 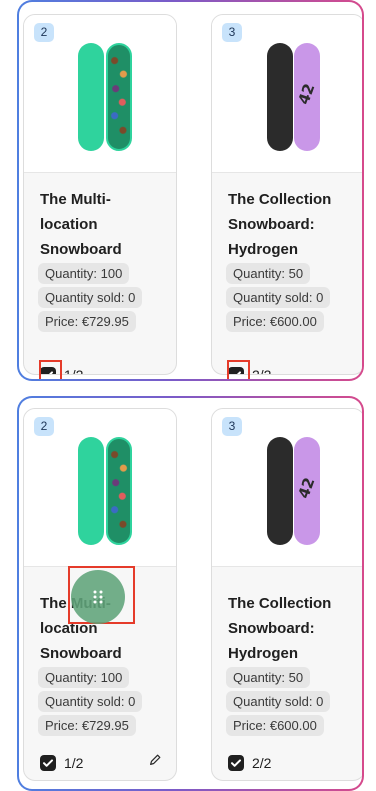 I want to click on drag-handle-icon, so click(x=98, y=597).